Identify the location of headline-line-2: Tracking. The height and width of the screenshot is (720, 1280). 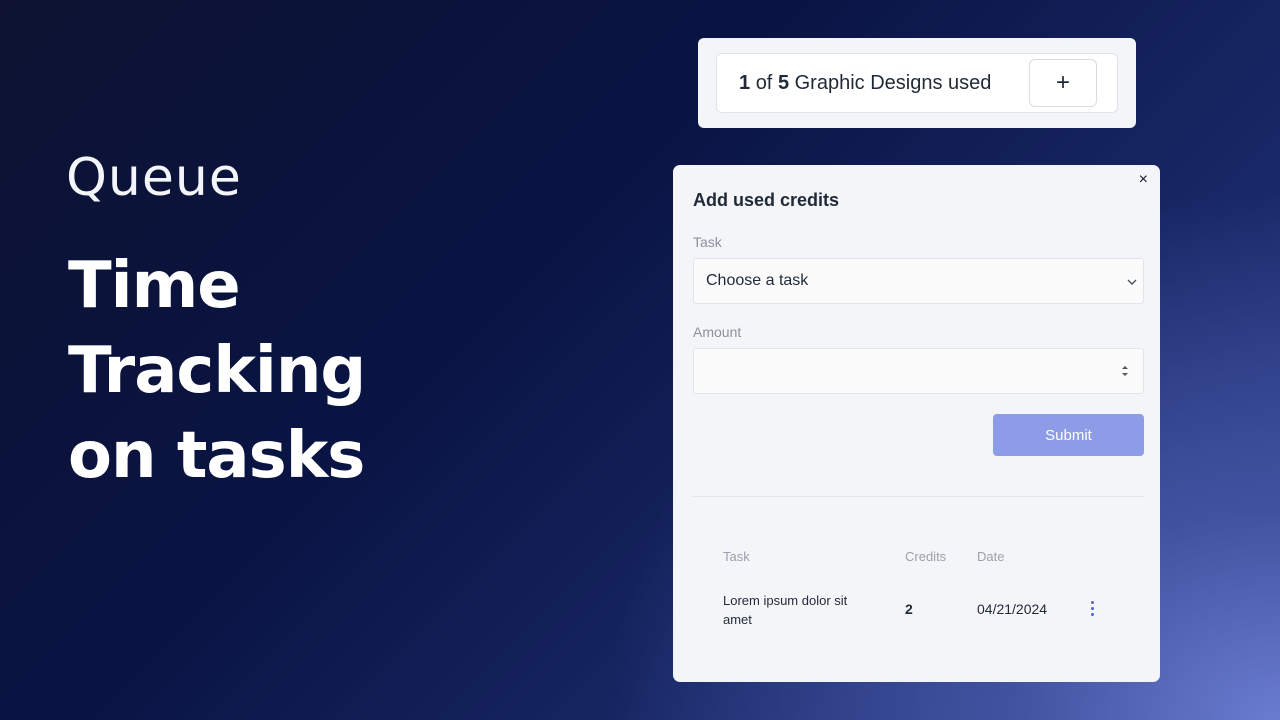
(217, 371).